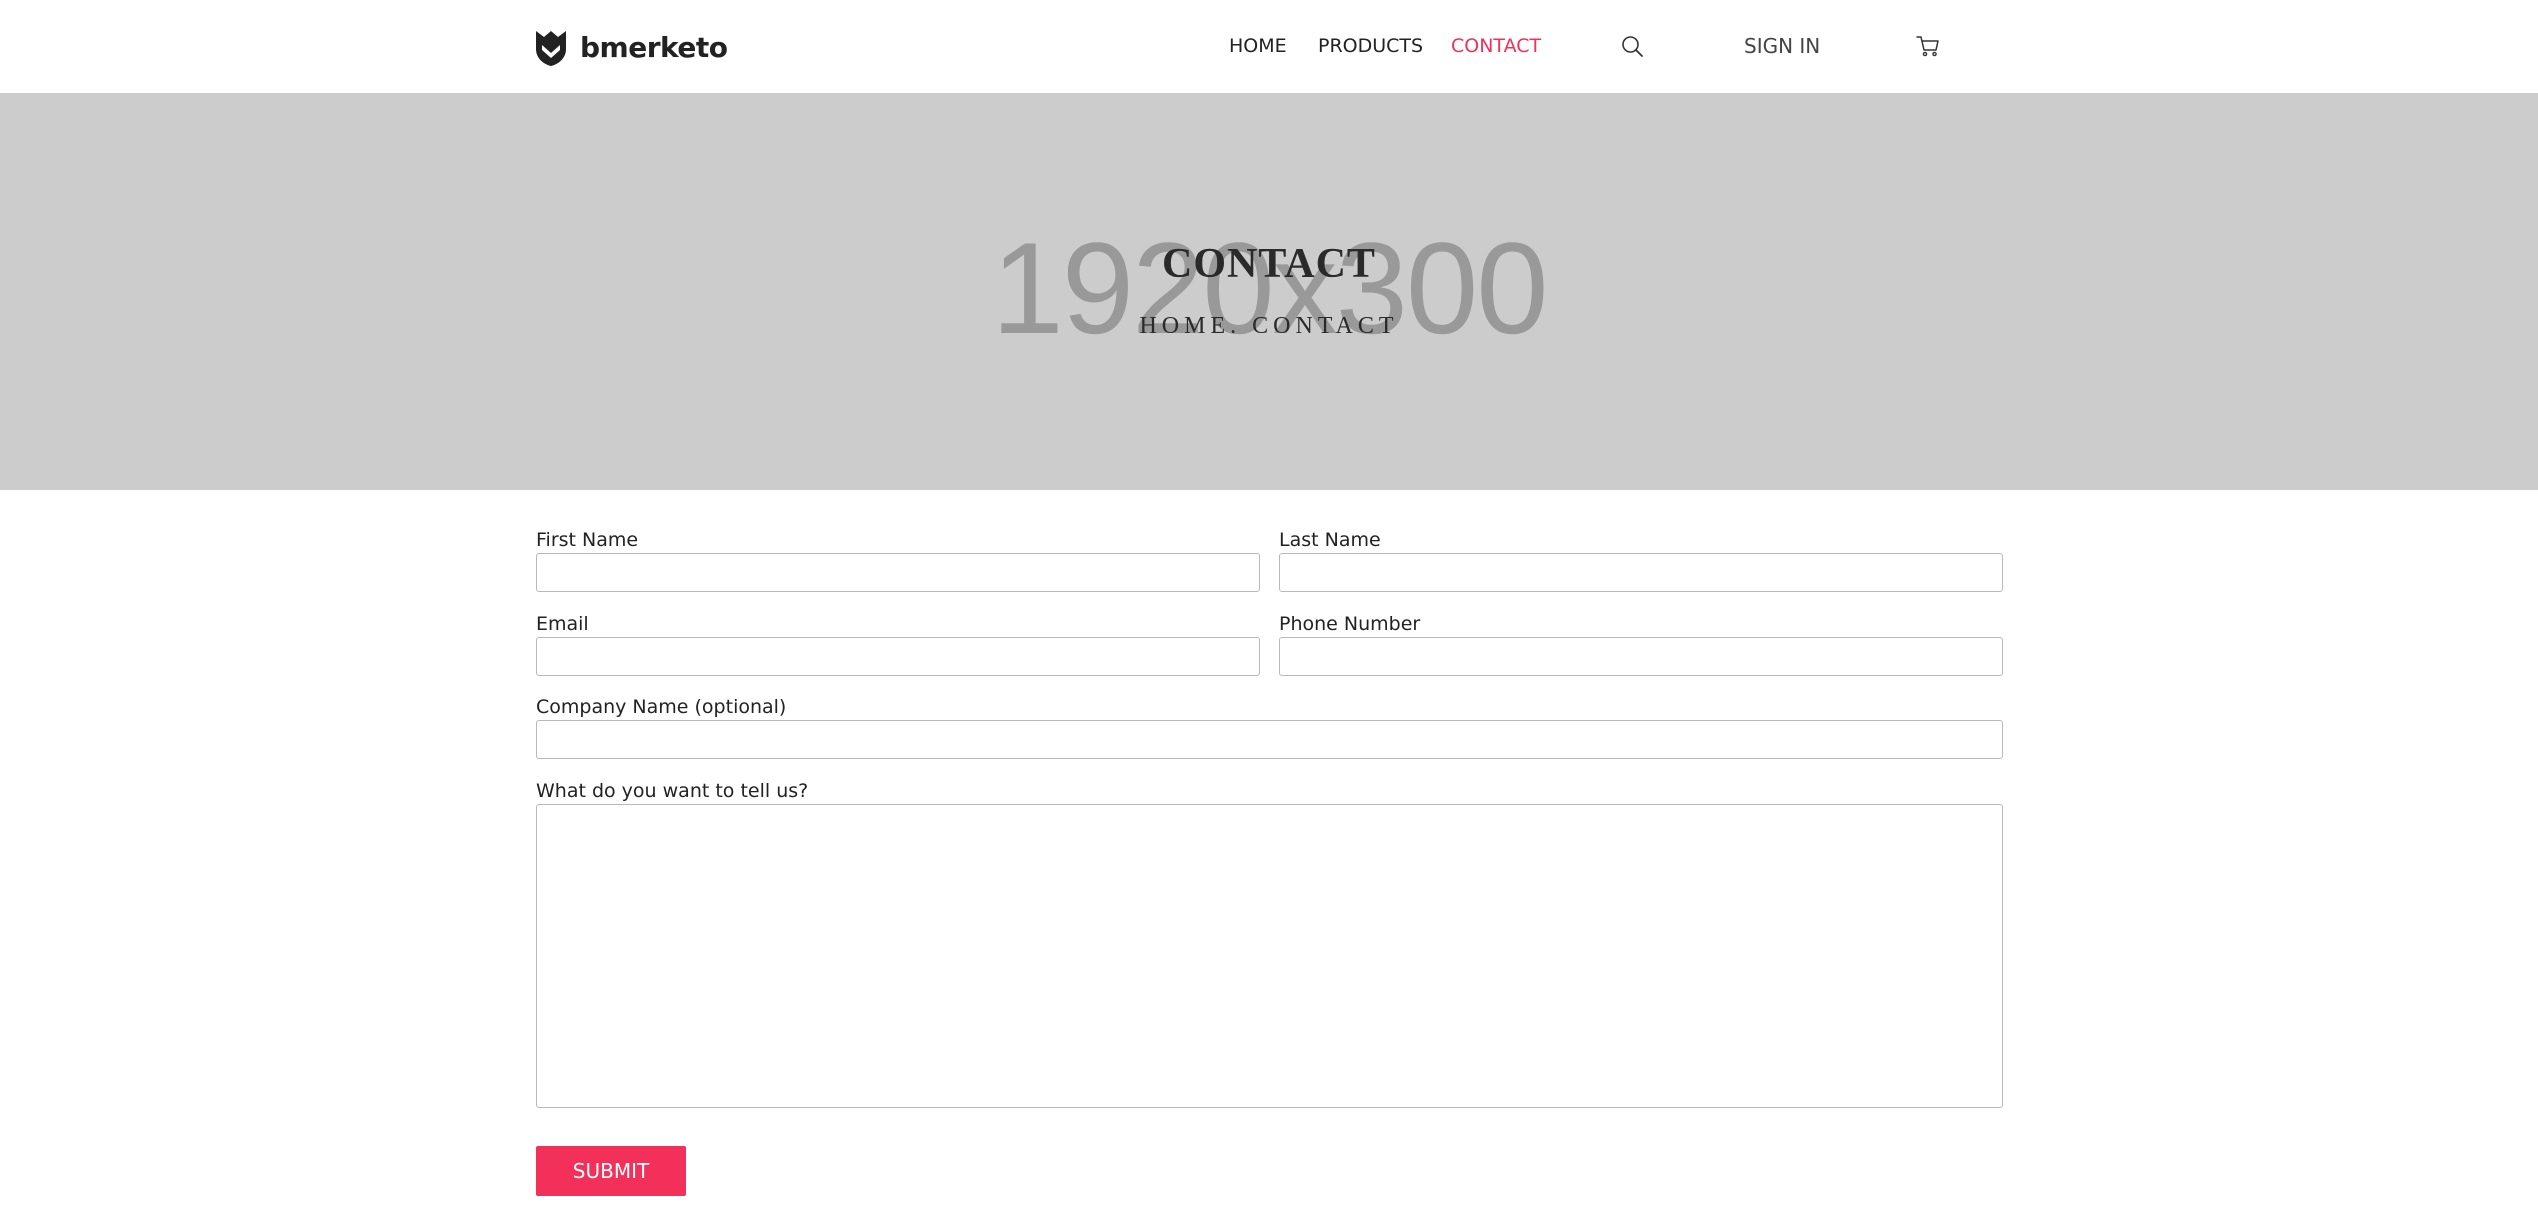 This screenshot has width=2538, height=1226. I want to click on phone-number-label: Phone Number, so click(1350, 624).